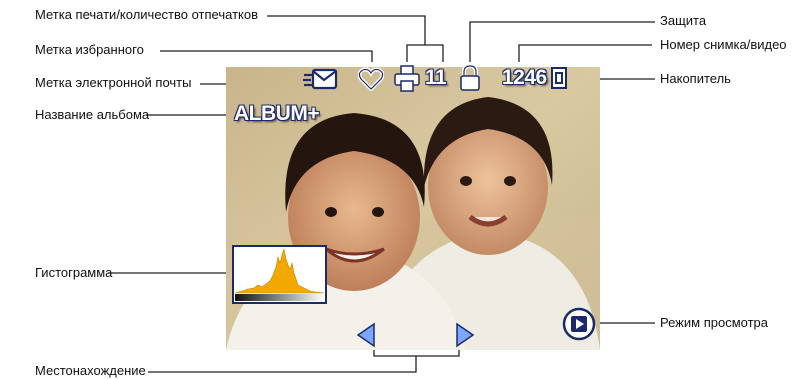 This screenshot has height=379, width=804. I want to click on callout-protection: Защита, so click(683, 20).